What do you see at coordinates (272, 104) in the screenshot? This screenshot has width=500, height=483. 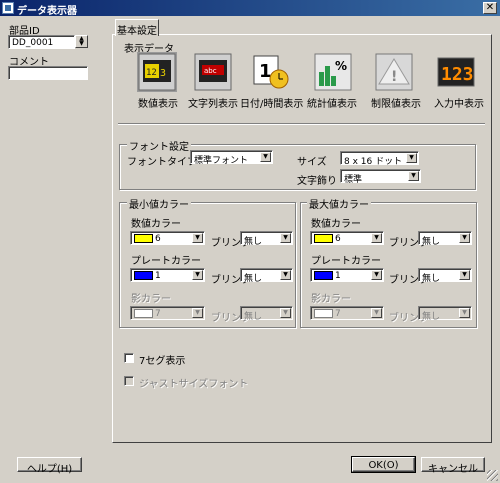 I see `date-time-display-label: 日付/時間表示` at bounding box center [272, 104].